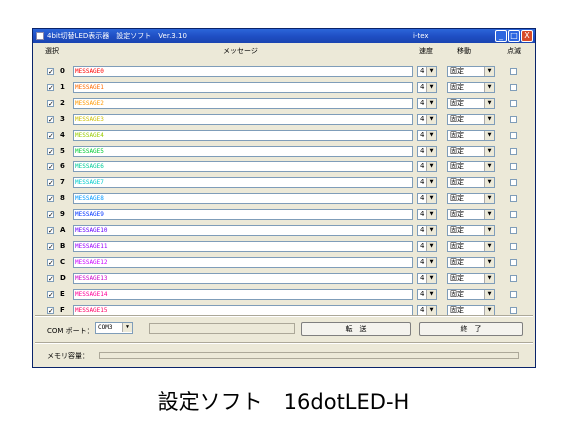 The height and width of the screenshot is (425, 567). What do you see at coordinates (471, 329) in the screenshot?
I see `exit-button: 終 了` at bounding box center [471, 329].